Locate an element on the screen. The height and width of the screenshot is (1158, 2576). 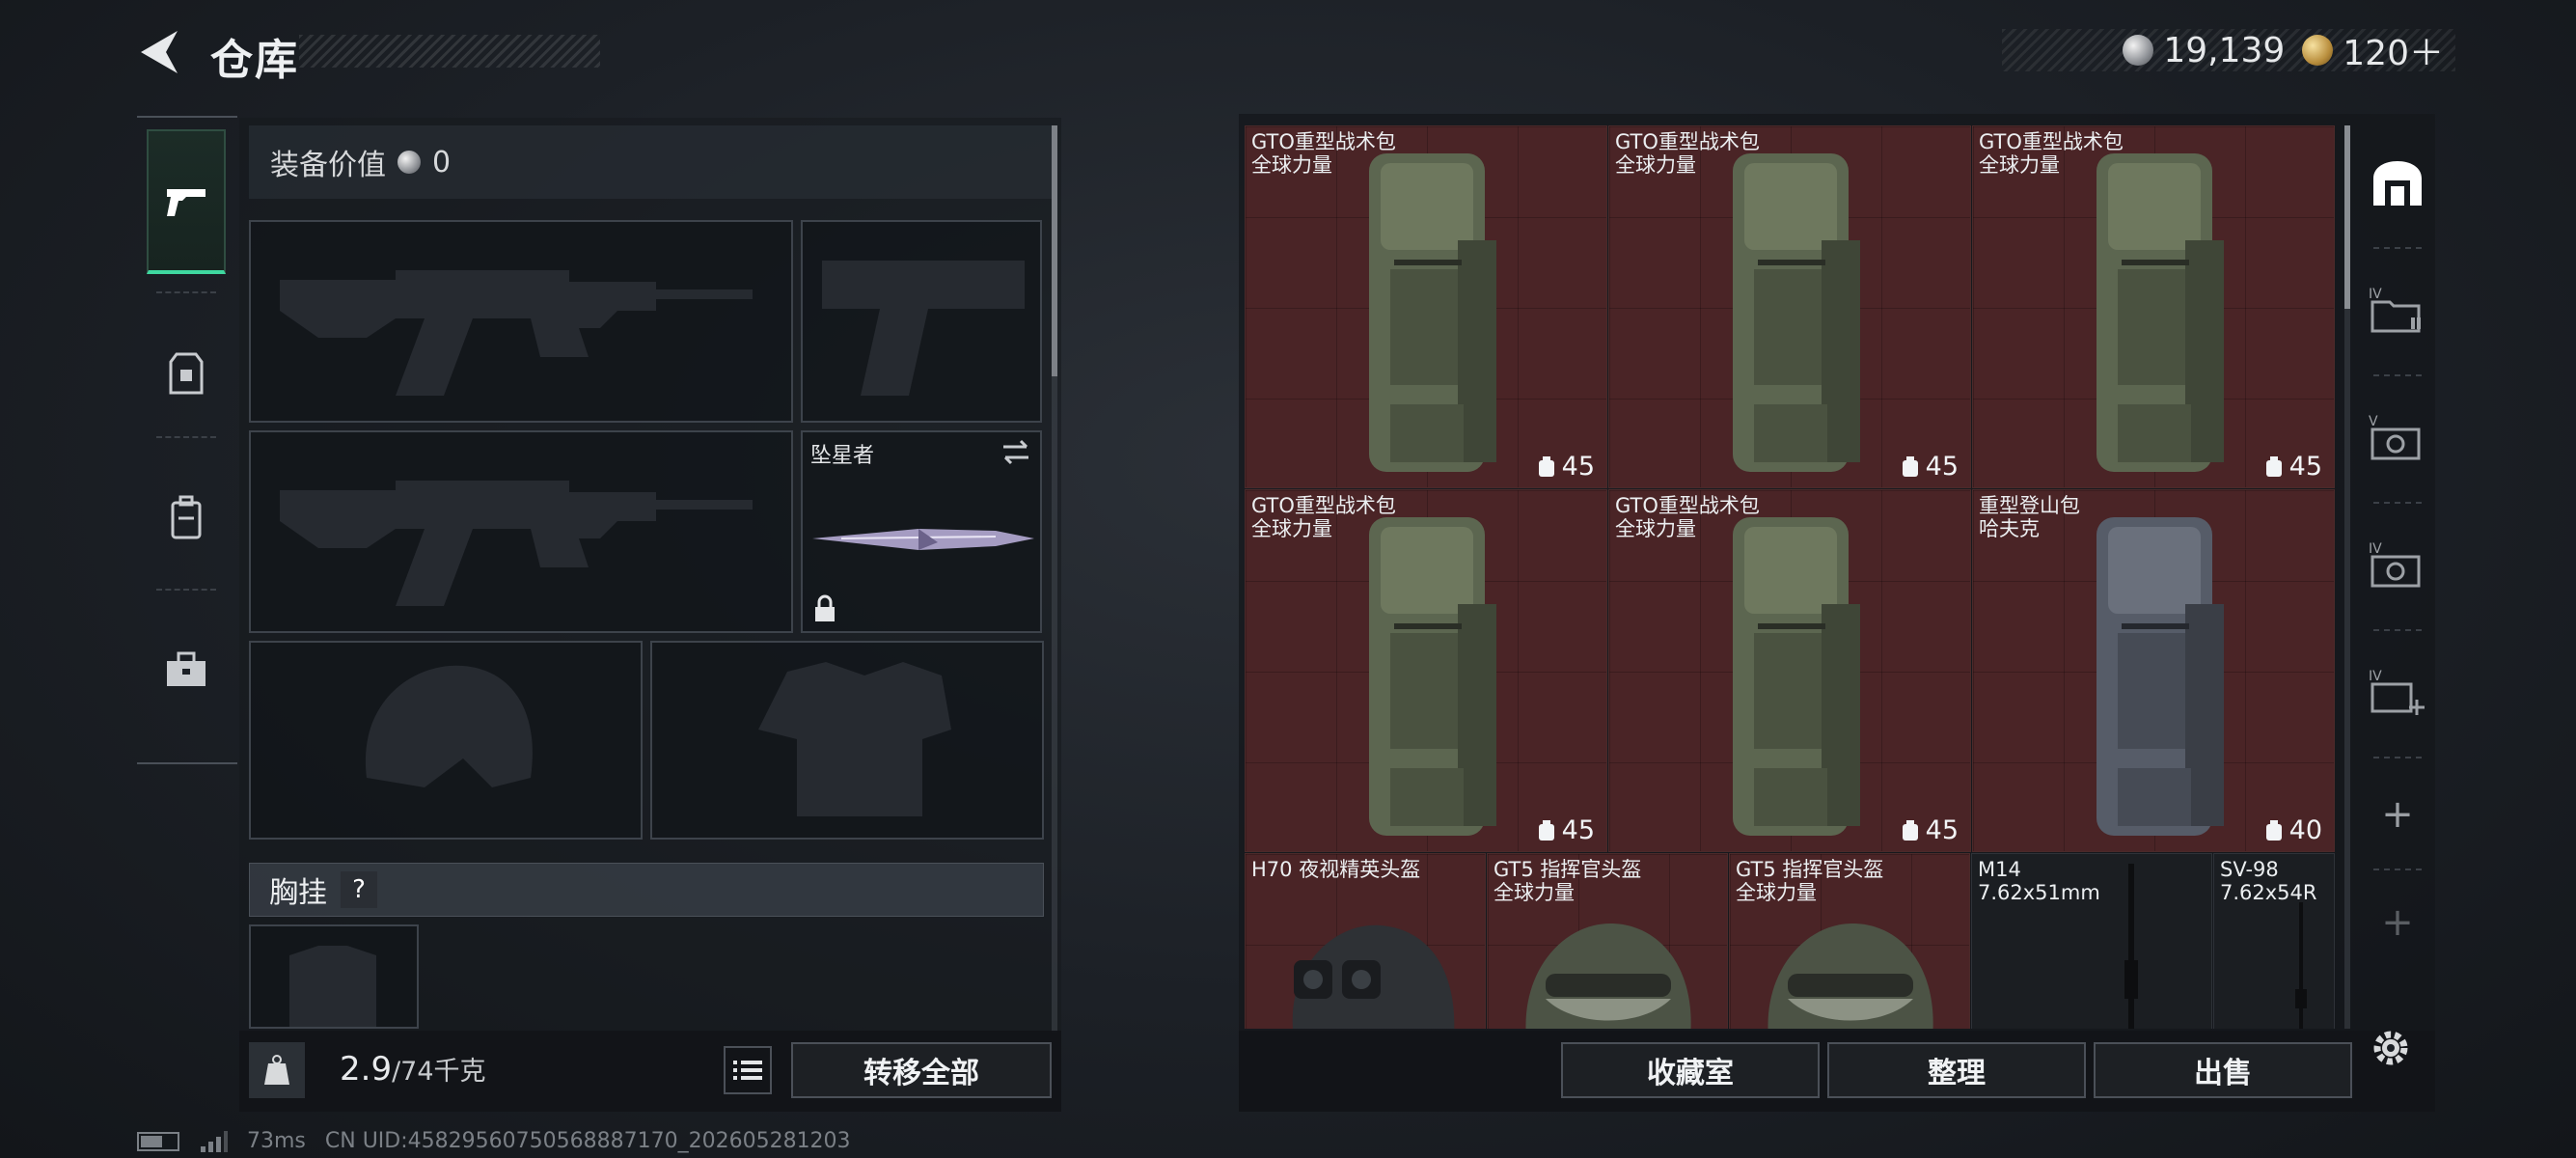
rifle-silhouette-icon is located at coordinates (516, 543).